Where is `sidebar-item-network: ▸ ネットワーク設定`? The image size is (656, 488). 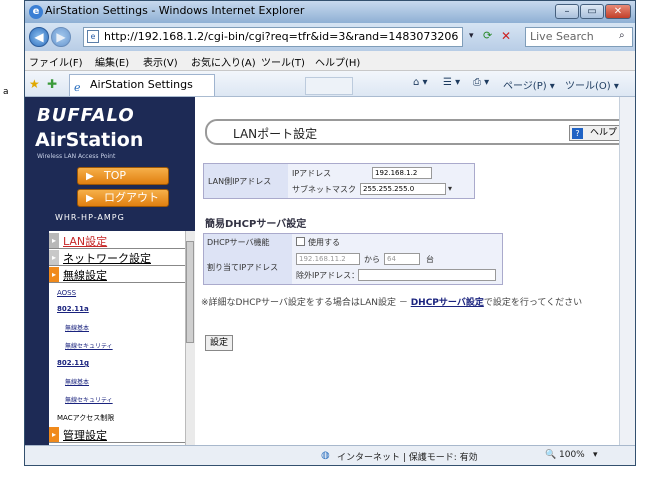 sidebar-item-network: ▸ ネットワーク設定 is located at coordinates (117, 258).